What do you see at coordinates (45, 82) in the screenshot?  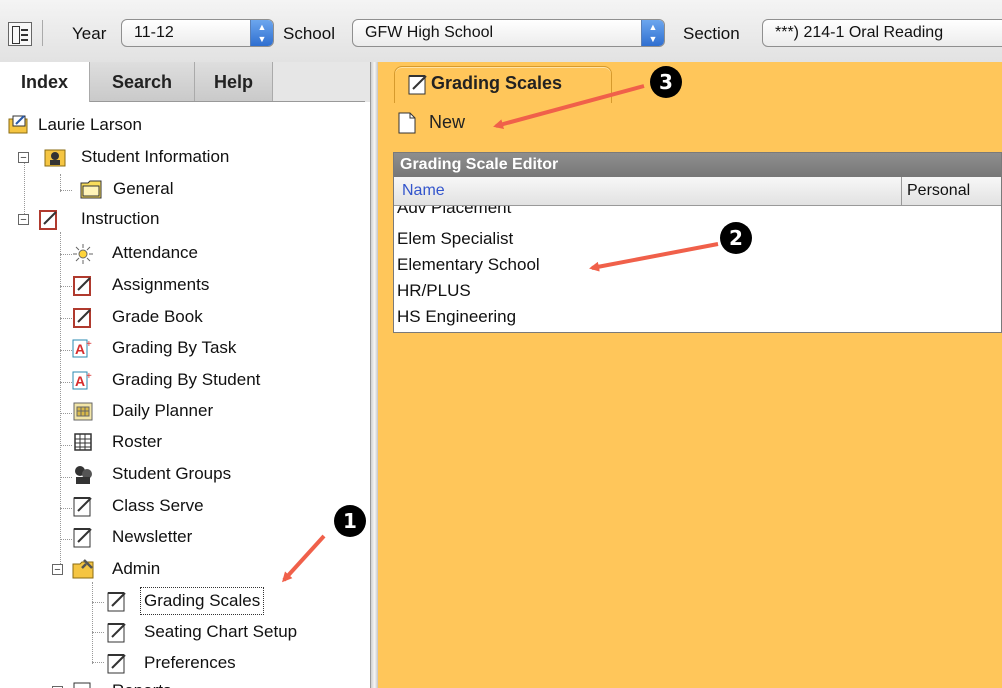 I see `tab-index: Index` at bounding box center [45, 82].